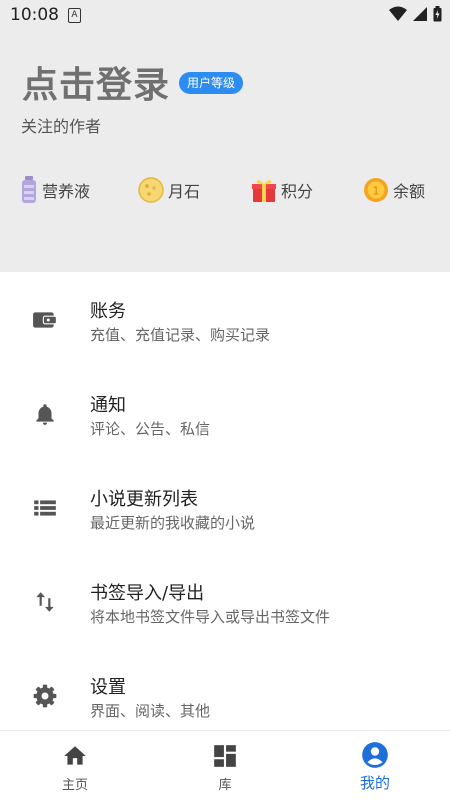 The image size is (450, 801). I want to click on system-icons, so click(415, 14).